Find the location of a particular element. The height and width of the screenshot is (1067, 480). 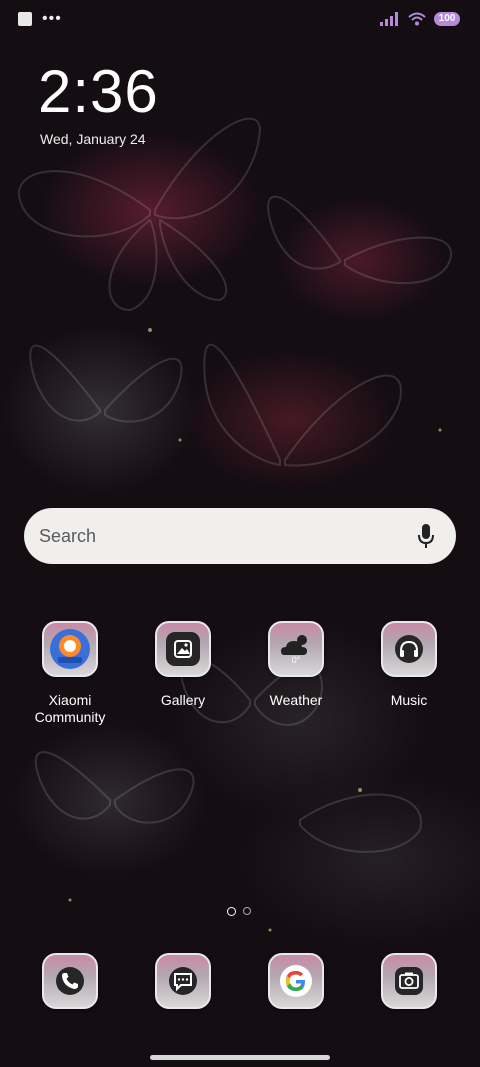

status-bar: ••• 100 is located at coordinates (240, 20).